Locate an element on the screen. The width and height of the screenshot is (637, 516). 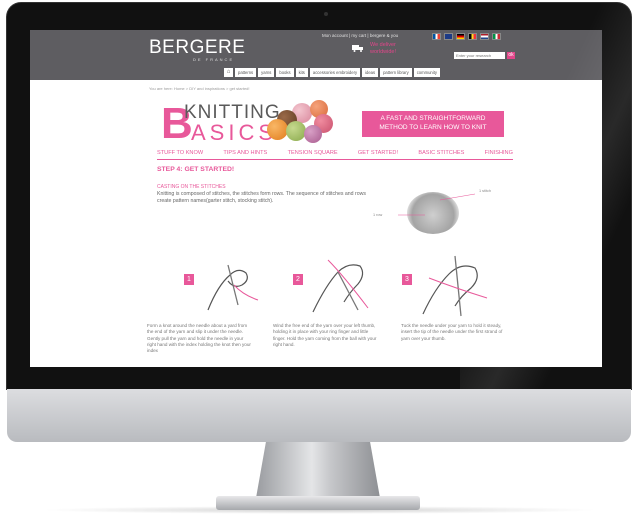
monitor-chin is located at coordinates (319, 415).